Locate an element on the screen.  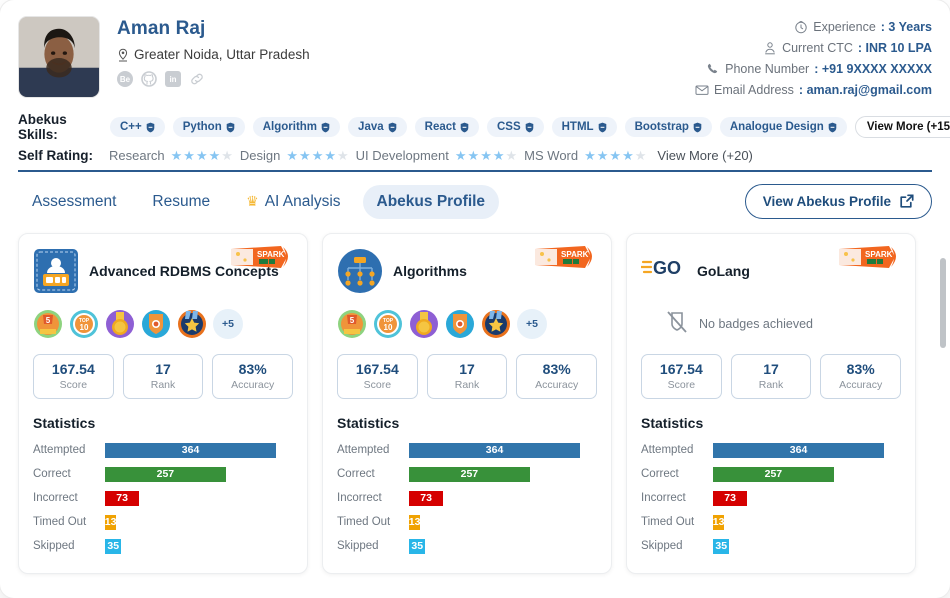
tab-assessment: Assessment is located at coordinates (74, 202).